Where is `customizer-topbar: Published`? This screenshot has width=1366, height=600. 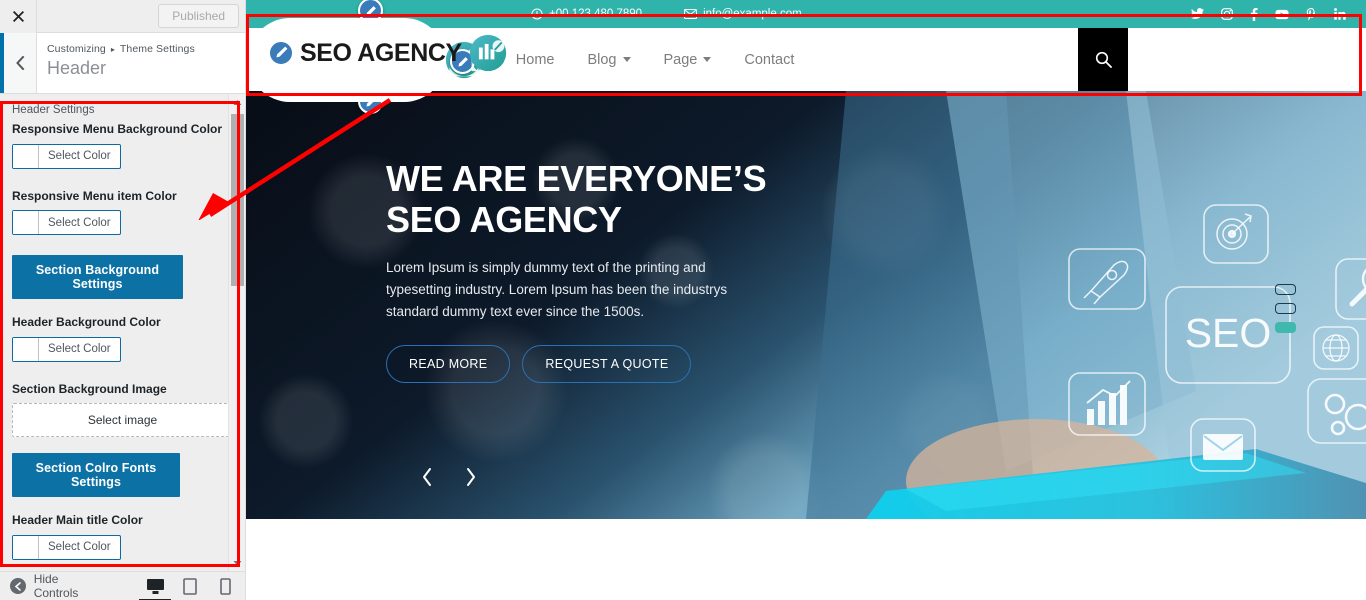
customizer-topbar: Published is located at coordinates (122, 16).